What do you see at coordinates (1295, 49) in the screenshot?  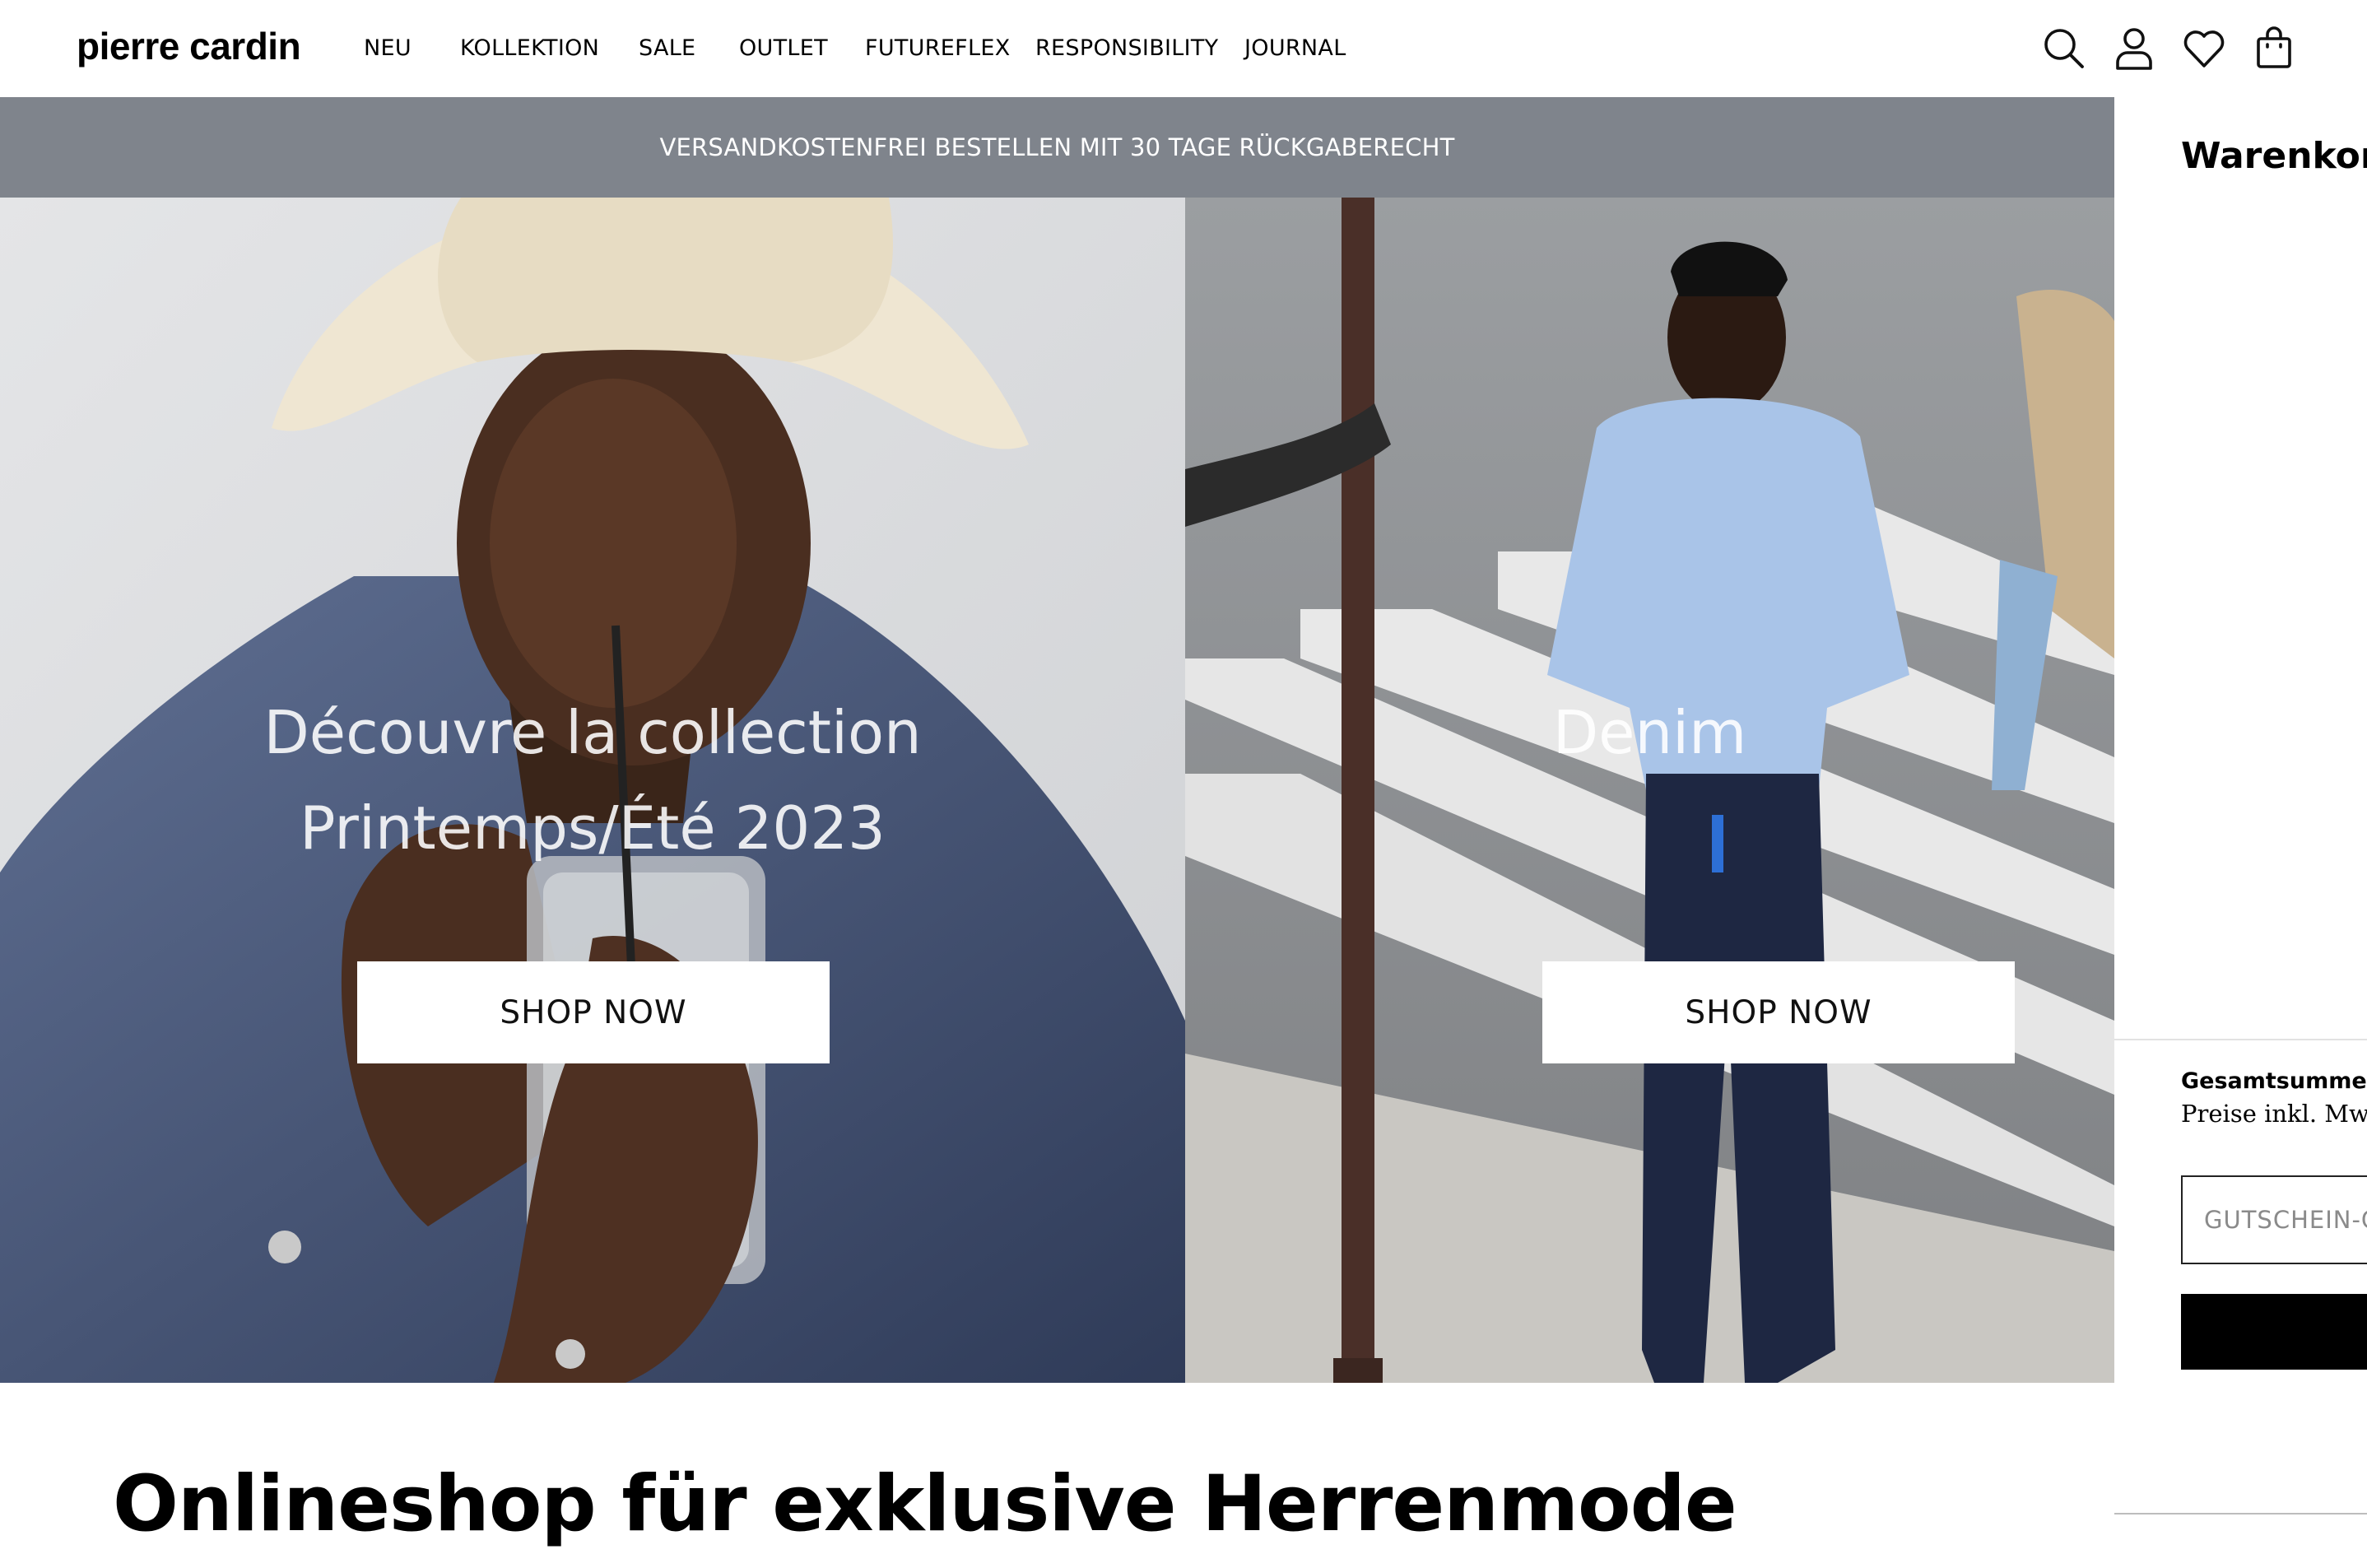 I see `nav-item-journal: JOURNAL` at bounding box center [1295, 49].